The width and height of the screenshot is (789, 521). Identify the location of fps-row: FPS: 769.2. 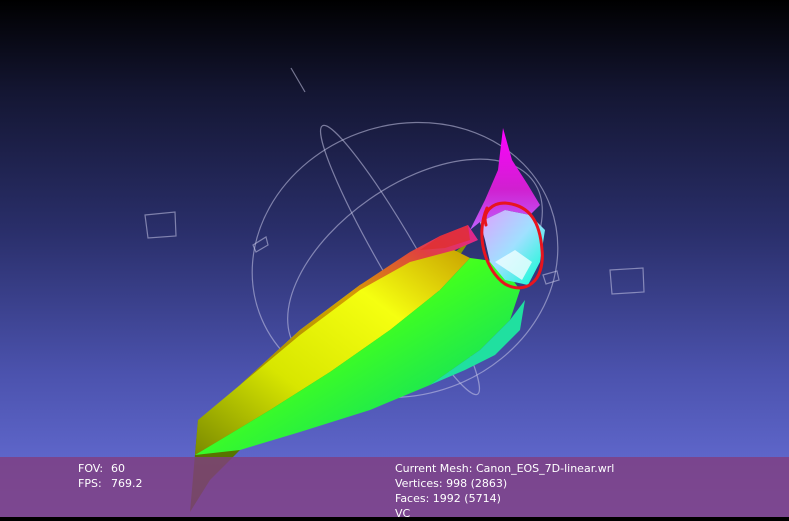
(110, 483).